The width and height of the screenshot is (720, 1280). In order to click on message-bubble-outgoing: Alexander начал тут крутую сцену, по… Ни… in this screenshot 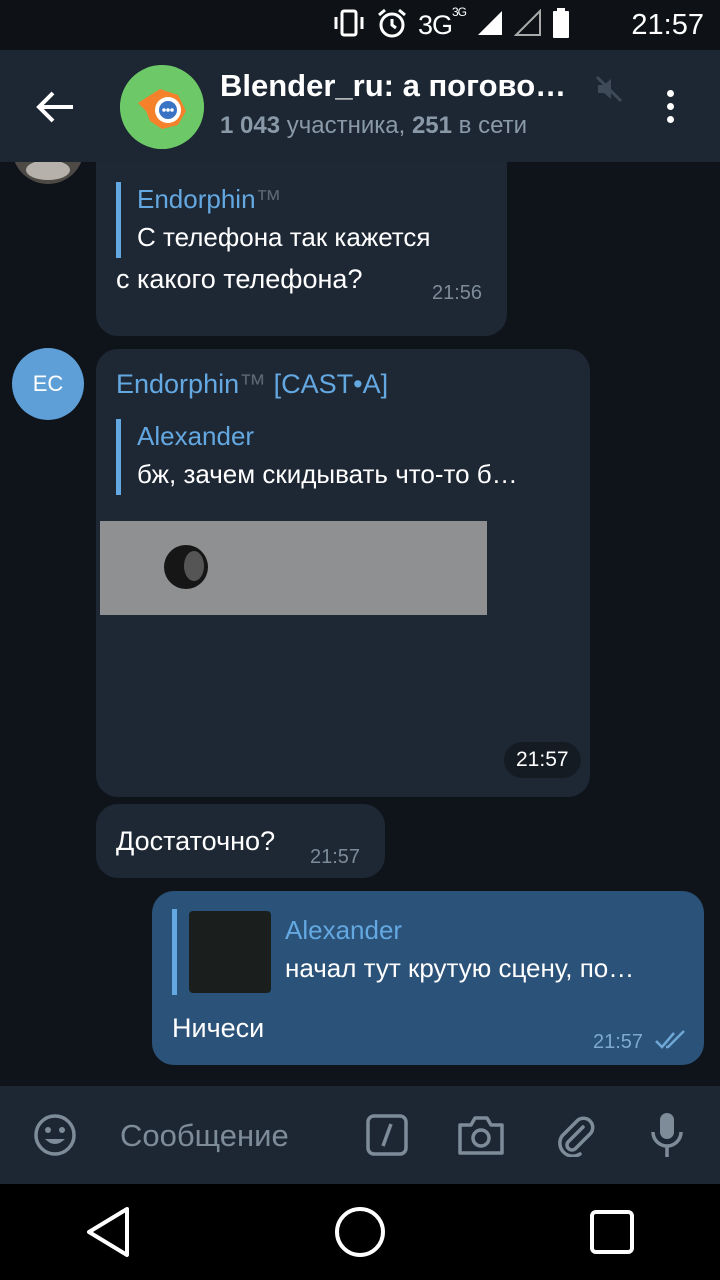, I will do `click(428, 978)`.